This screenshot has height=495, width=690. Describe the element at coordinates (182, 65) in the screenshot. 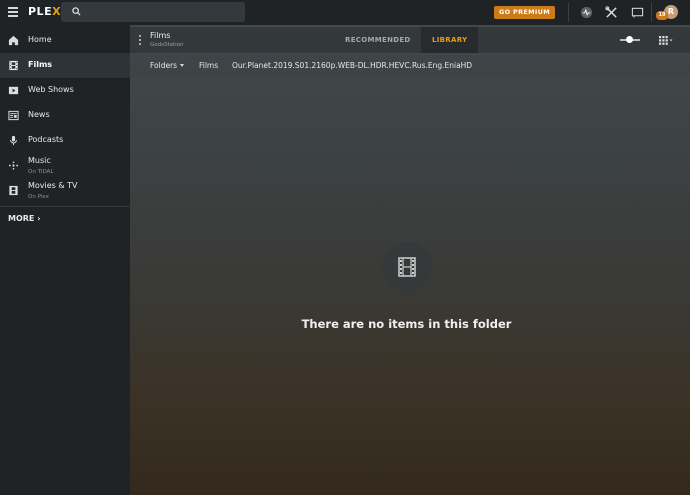

I see `caret-down-icon` at that location.